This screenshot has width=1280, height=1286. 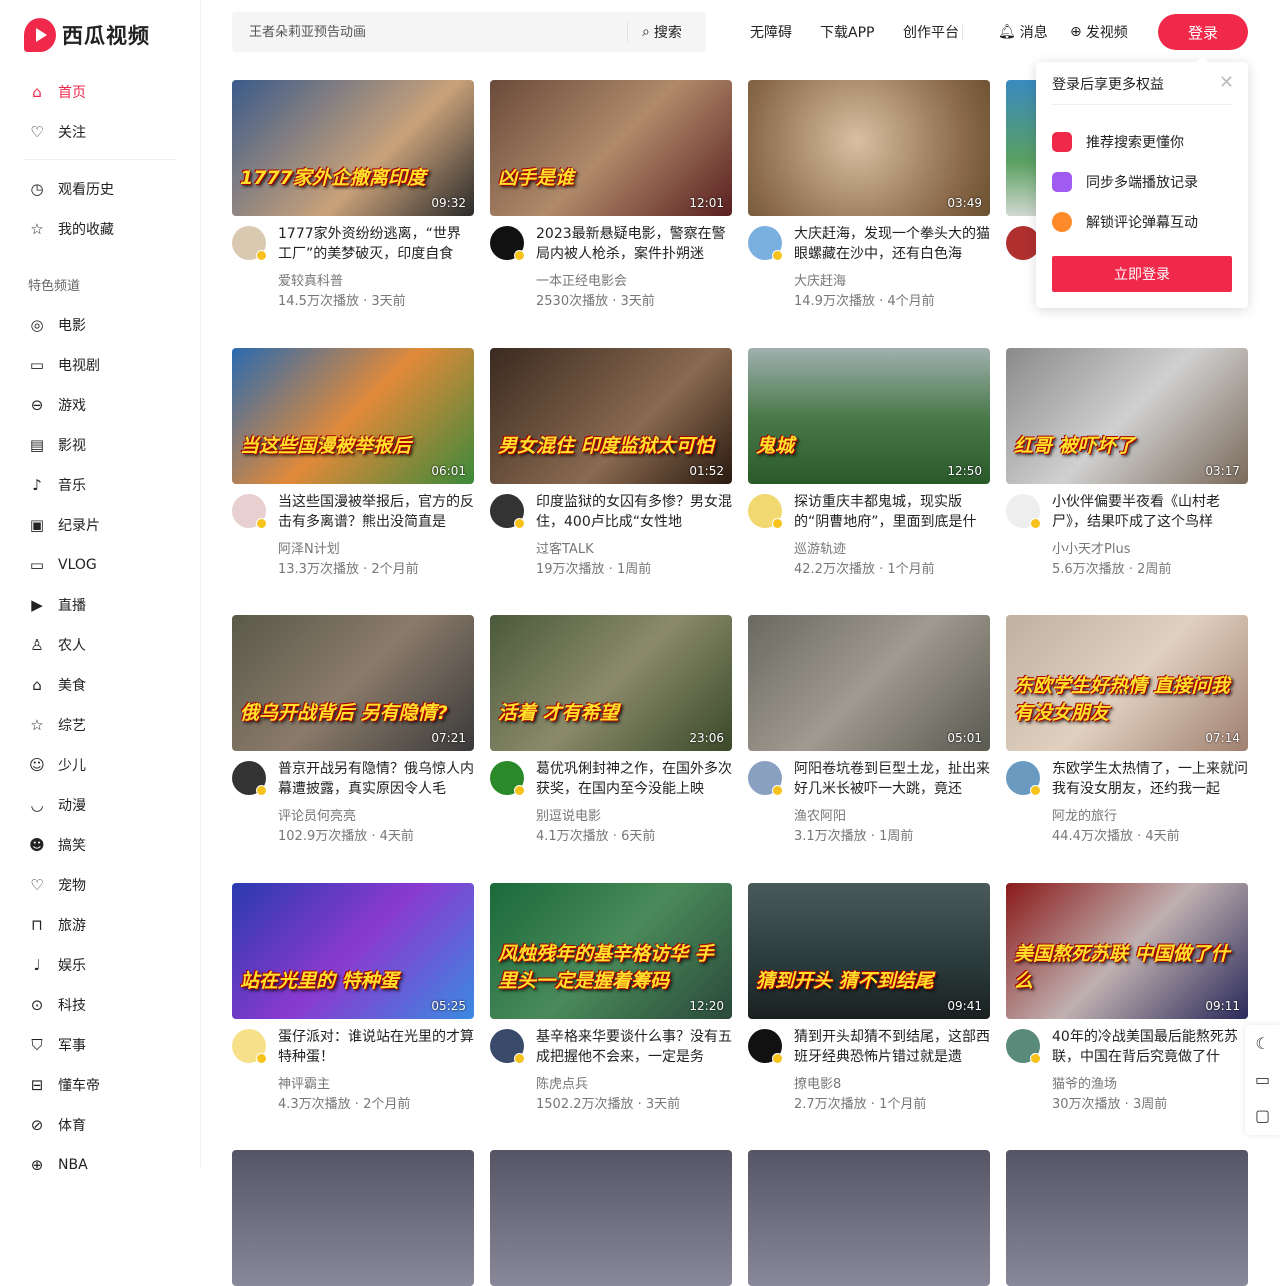 I want to click on video-author: 猫爷的渔场, so click(x=1084, y=1082).